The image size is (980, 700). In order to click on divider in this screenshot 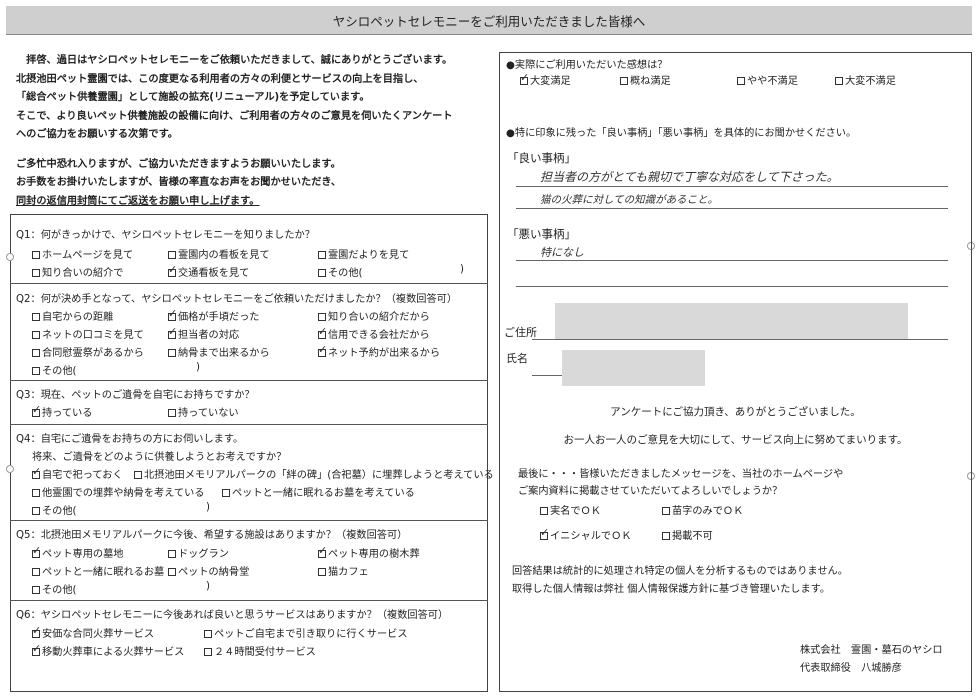, I will do `click(249, 380)`.